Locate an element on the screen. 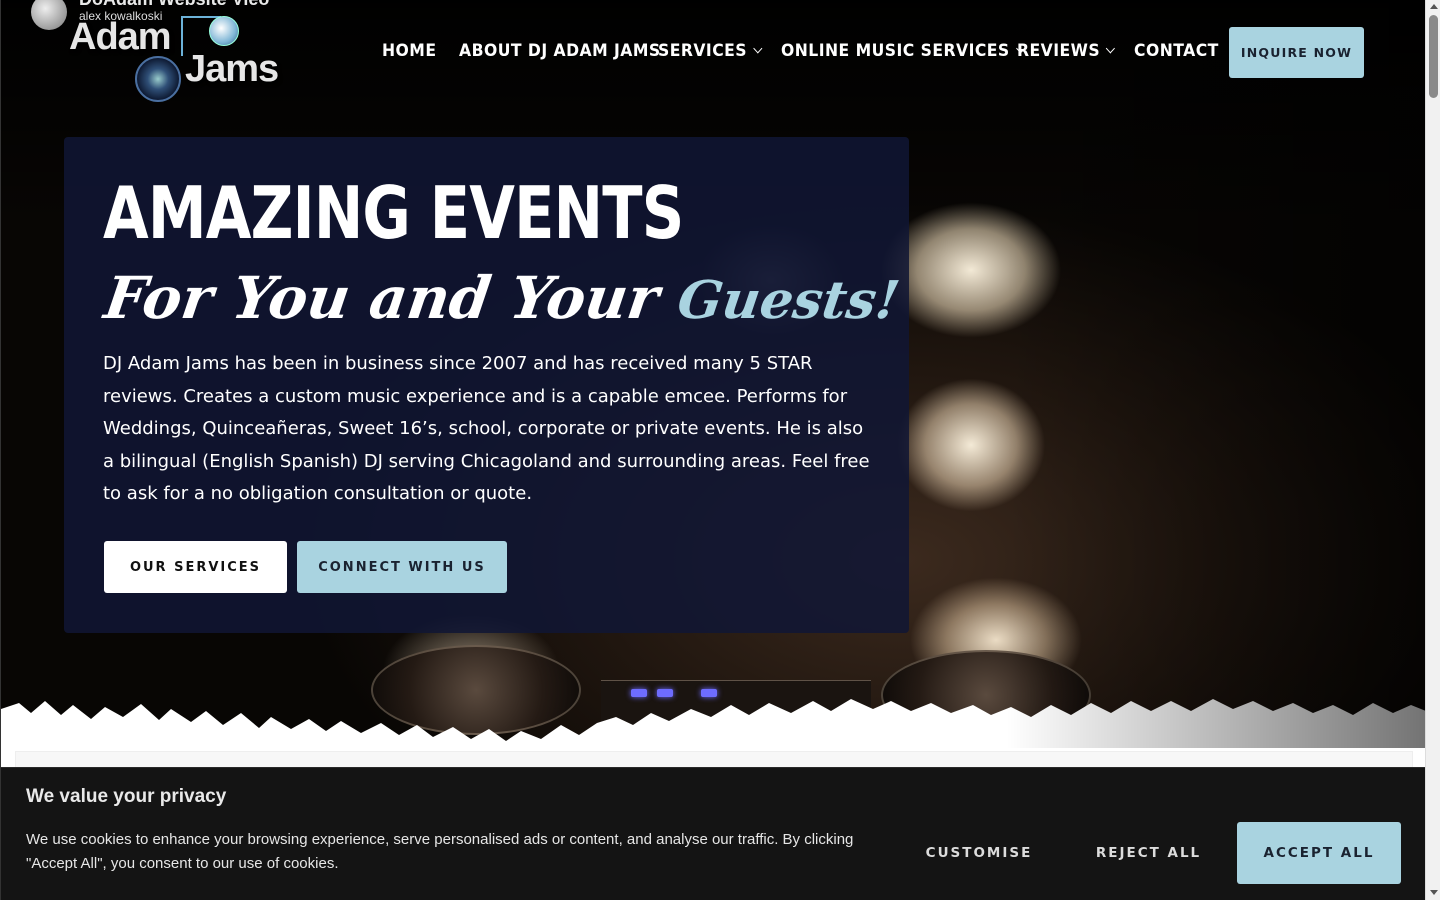 The width and height of the screenshot is (1440, 900). cookie-title: We value your privacy is located at coordinates (126, 796).